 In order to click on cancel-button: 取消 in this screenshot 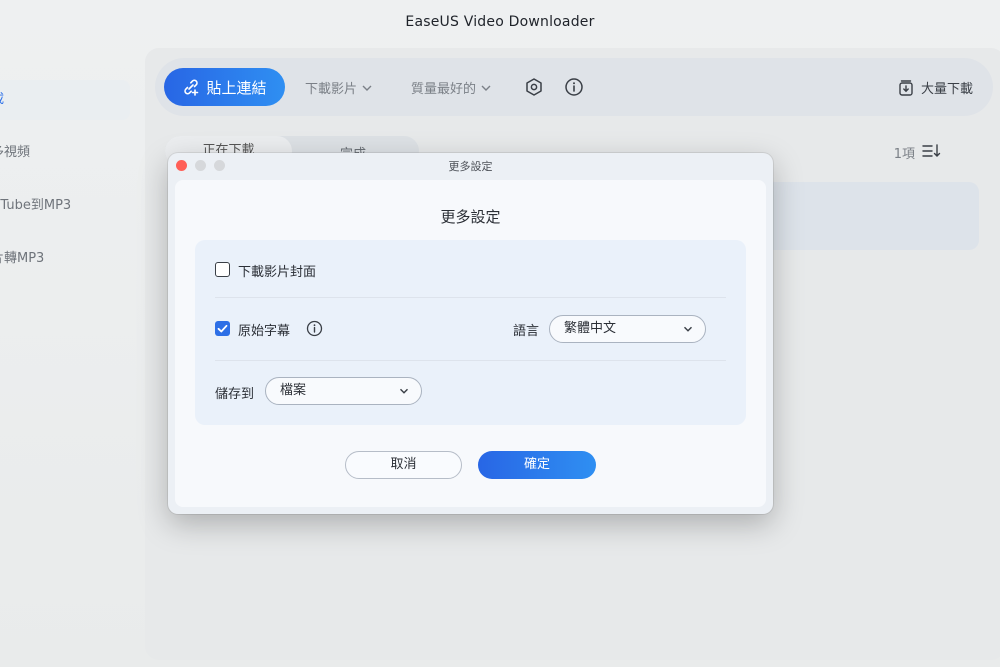, I will do `click(403, 465)`.